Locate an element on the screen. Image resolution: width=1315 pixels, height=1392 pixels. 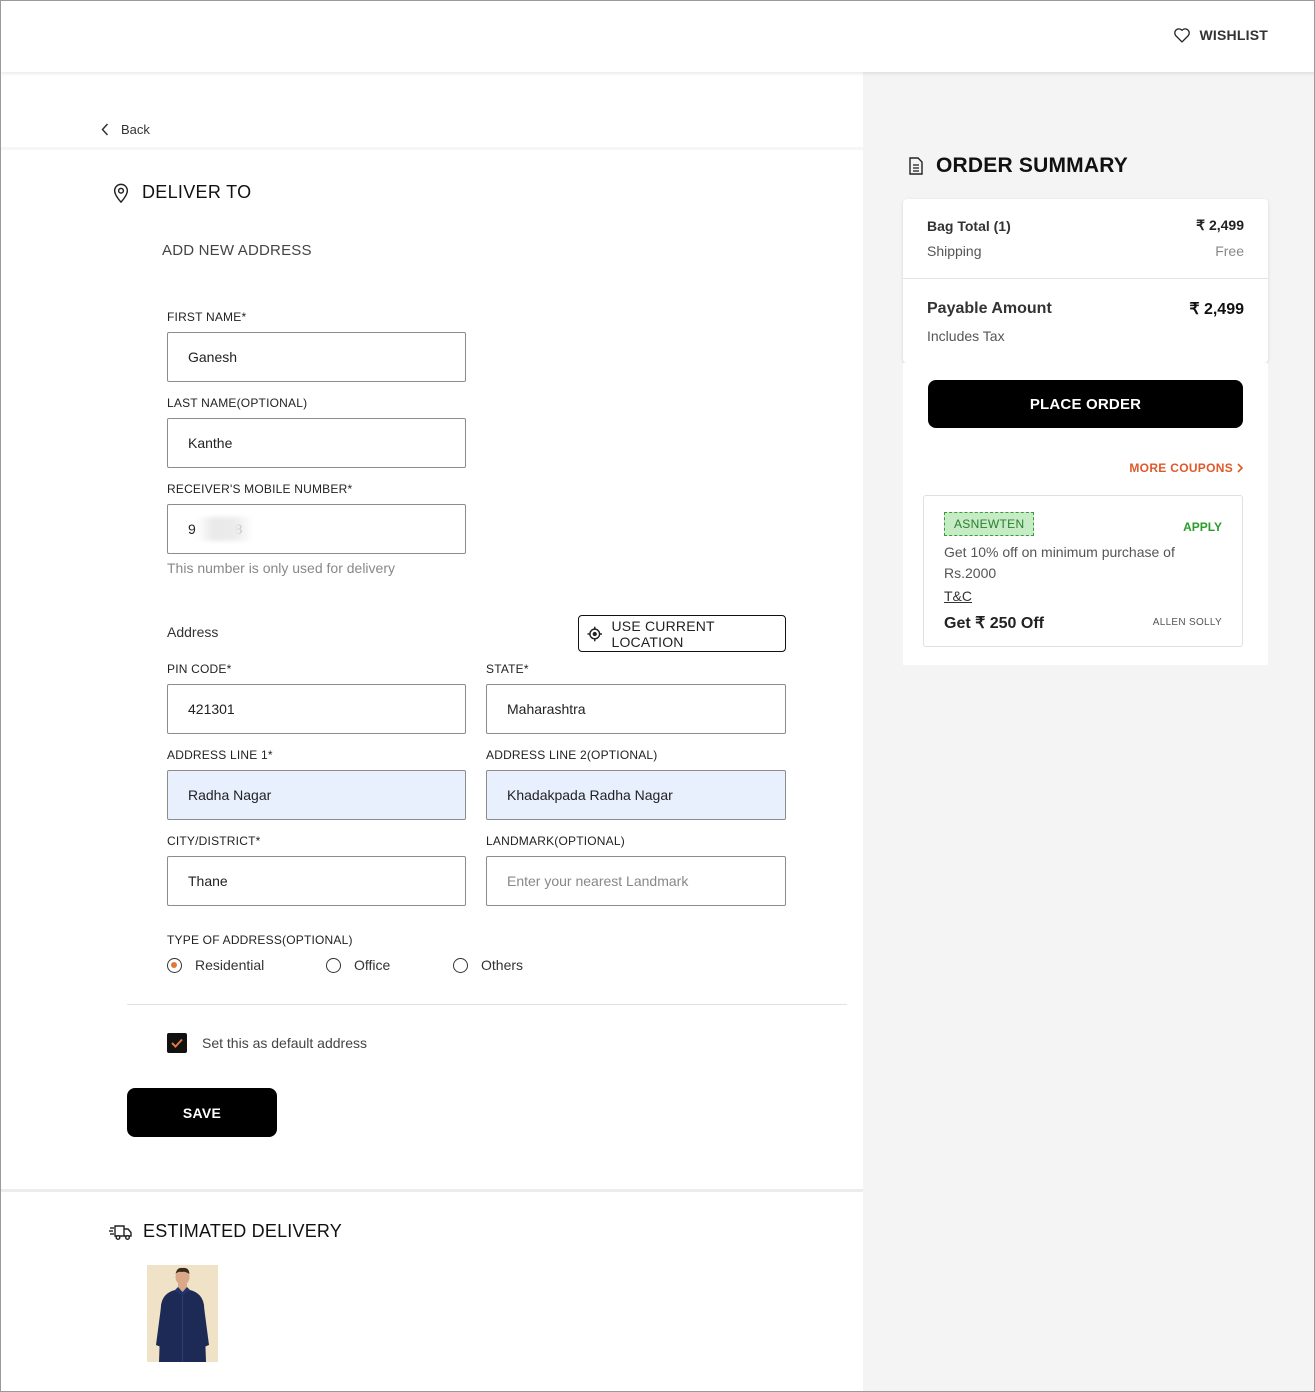
radio-residential: Residential is located at coordinates (215, 965).